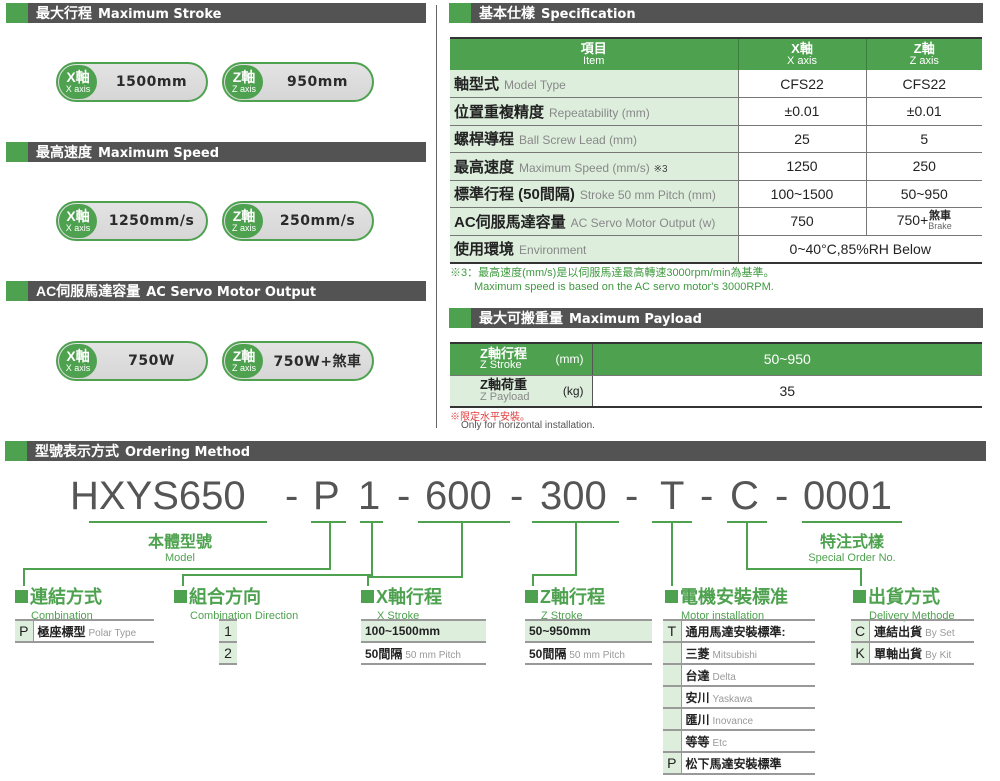  What do you see at coordinates (787, 359) in the screenshot?
I see `payload-value: 50~950` at bounding box center [787, 359].